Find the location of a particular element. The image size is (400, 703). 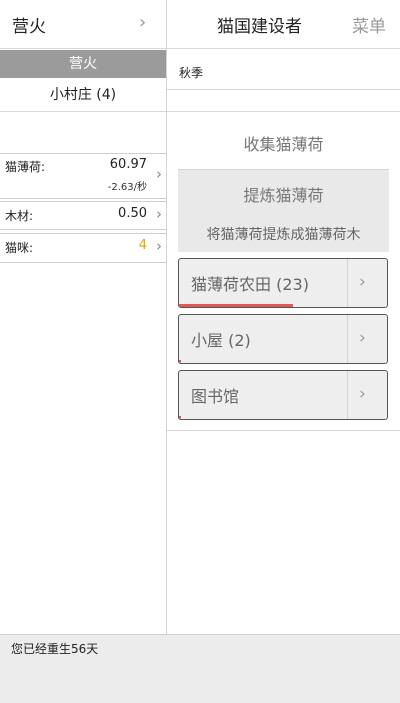

section-bar: 营火 is located at coordinates (83, 64).